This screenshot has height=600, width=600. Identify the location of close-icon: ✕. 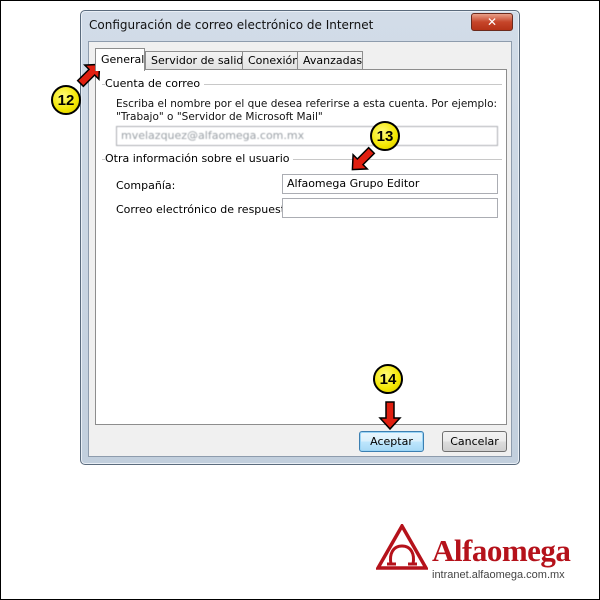
(492, 22).